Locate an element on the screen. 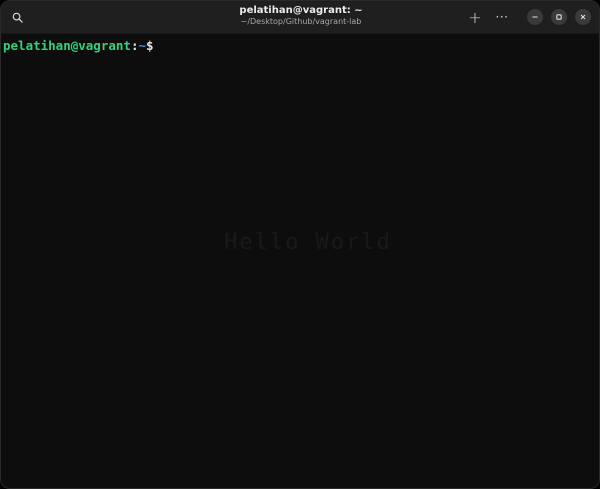 The width and height of the screenshot is (600, 489). close-button is located at coordinates (583, 17).